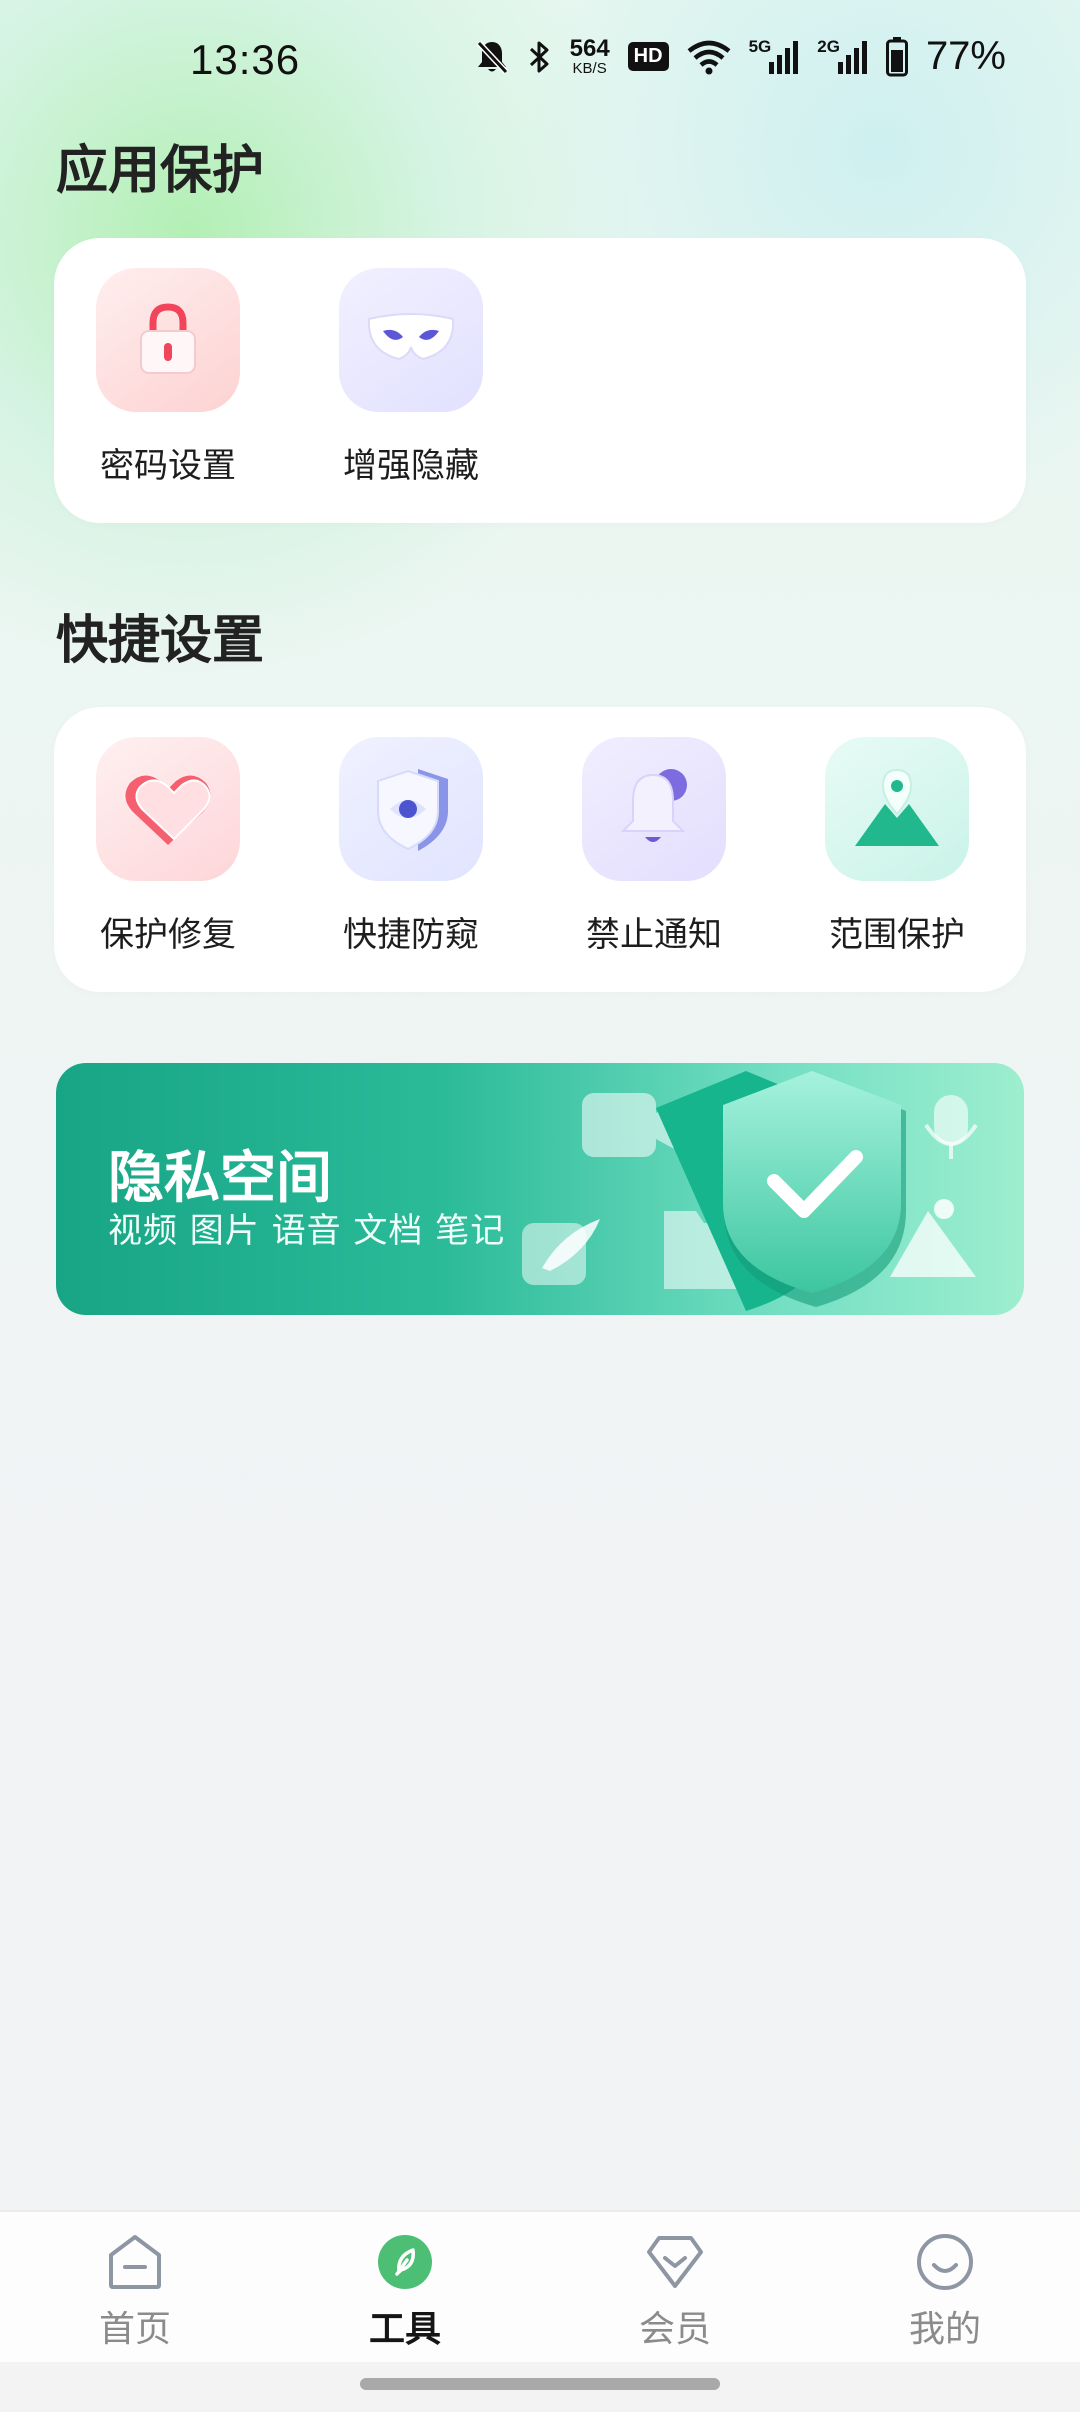 The height and width of the screenshot is (2412, 1080). Describe the element at coordinates (540, 57) in the screenshot. I see `bluetooth-icon` at that location.